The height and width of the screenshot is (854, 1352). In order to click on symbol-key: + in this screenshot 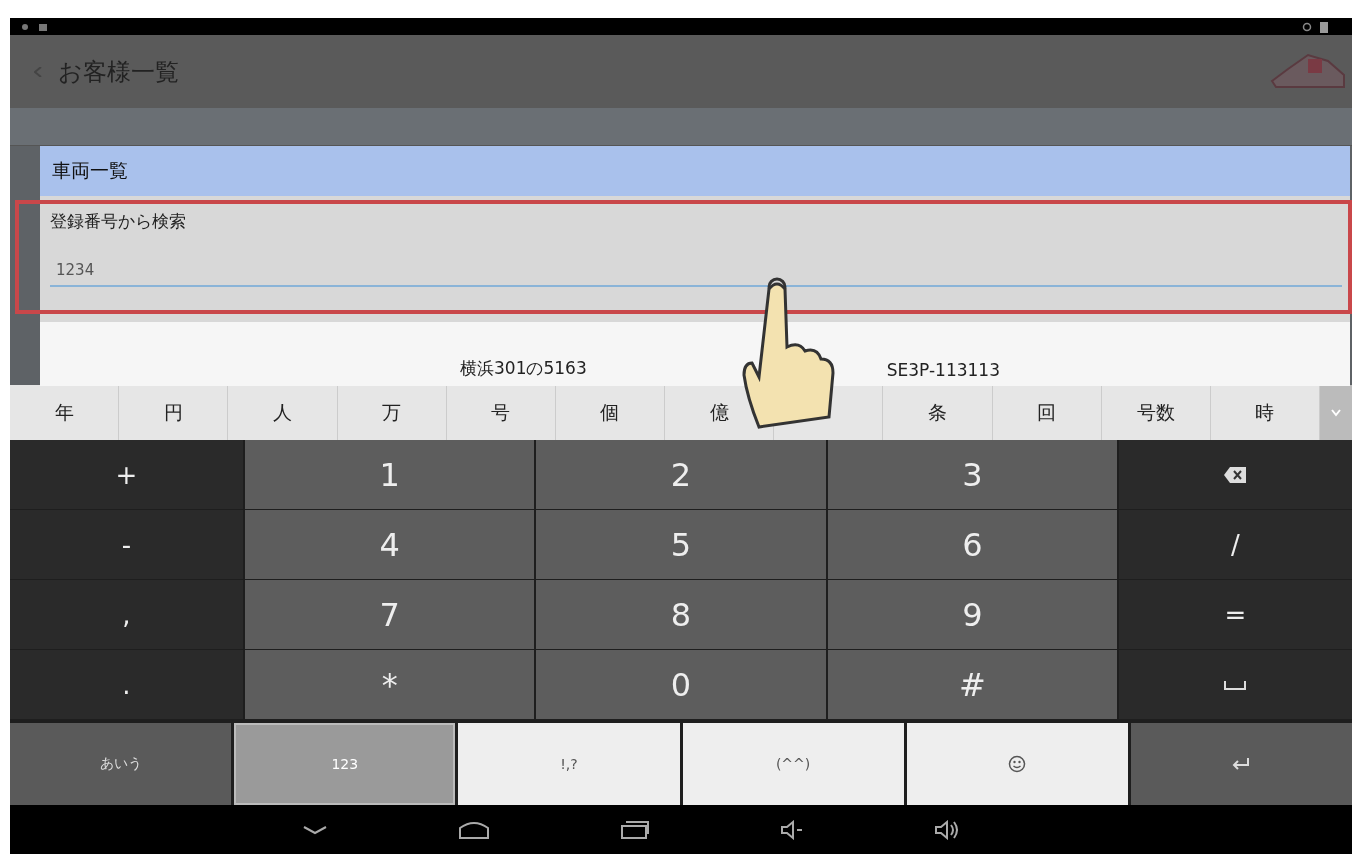, I will do `click(126, 474)`.